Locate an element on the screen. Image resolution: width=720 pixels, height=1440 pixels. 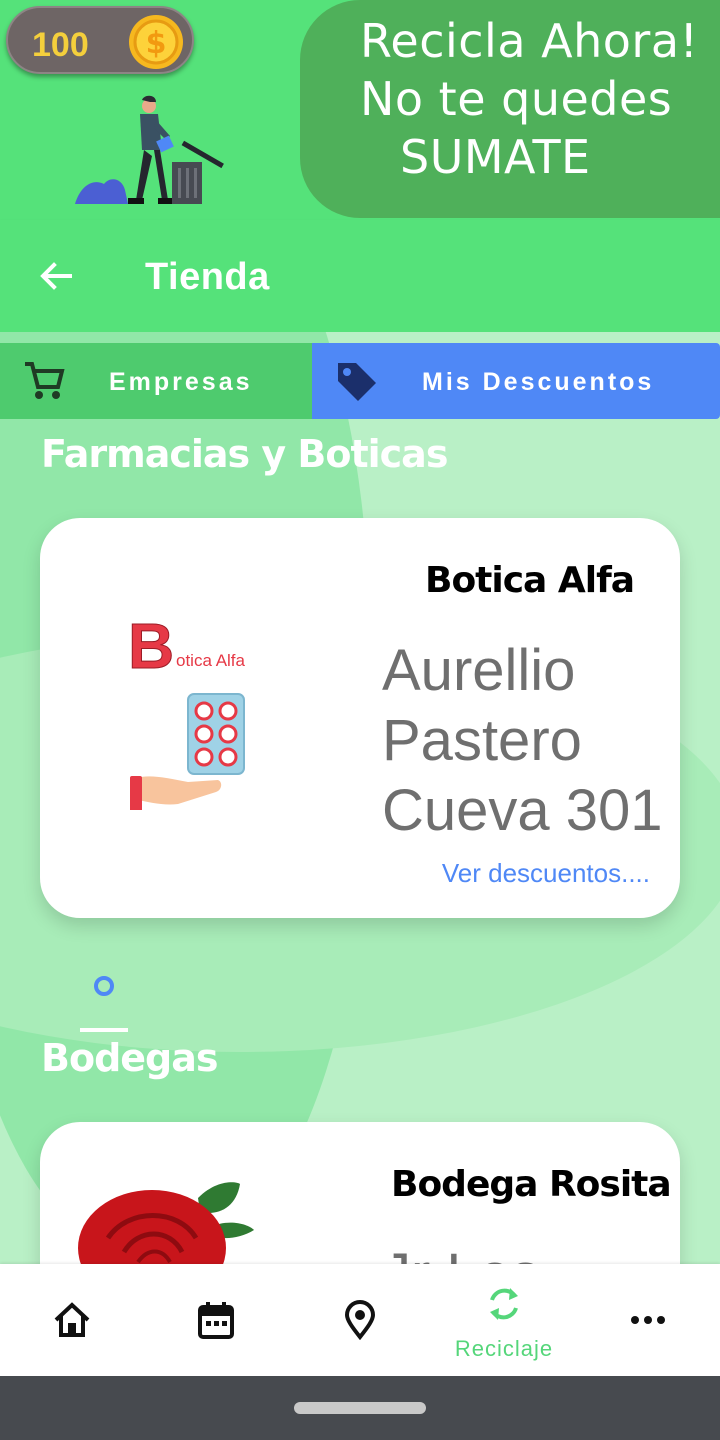
nav-item-reciclaje-label: Reciclaje is located at coordinates (504, 1348).